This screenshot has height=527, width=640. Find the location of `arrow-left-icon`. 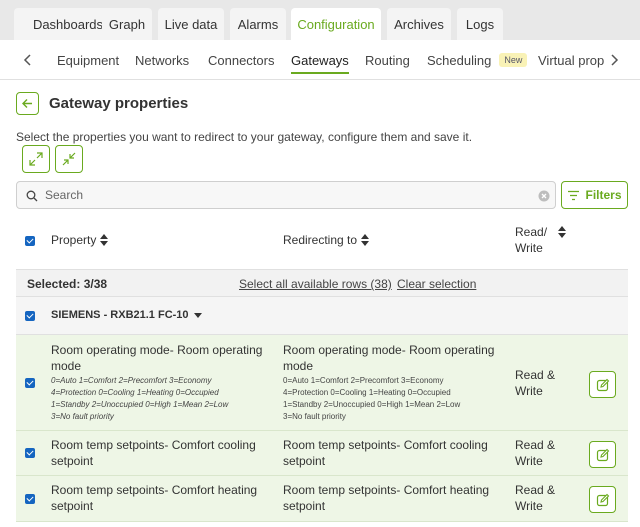

arrow-left-icon is located at coordinates (27, 103).